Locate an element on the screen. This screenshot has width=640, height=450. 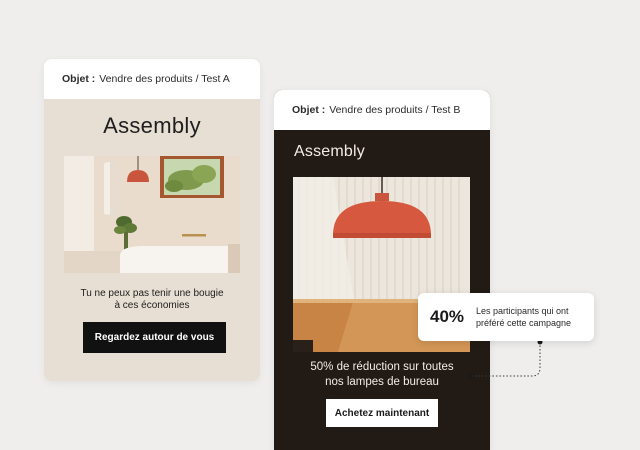
stat-label-line-2: préféré cette campagne is located at coordinates (524, 323).